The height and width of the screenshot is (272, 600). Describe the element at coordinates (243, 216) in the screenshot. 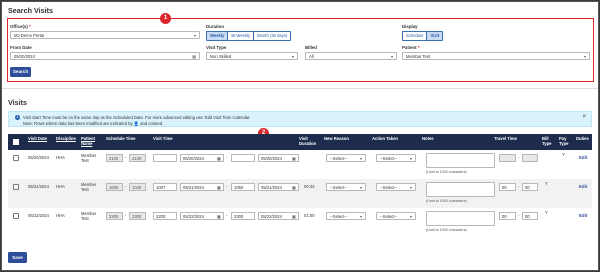

I see `visit-end-input: 2300` at that location.